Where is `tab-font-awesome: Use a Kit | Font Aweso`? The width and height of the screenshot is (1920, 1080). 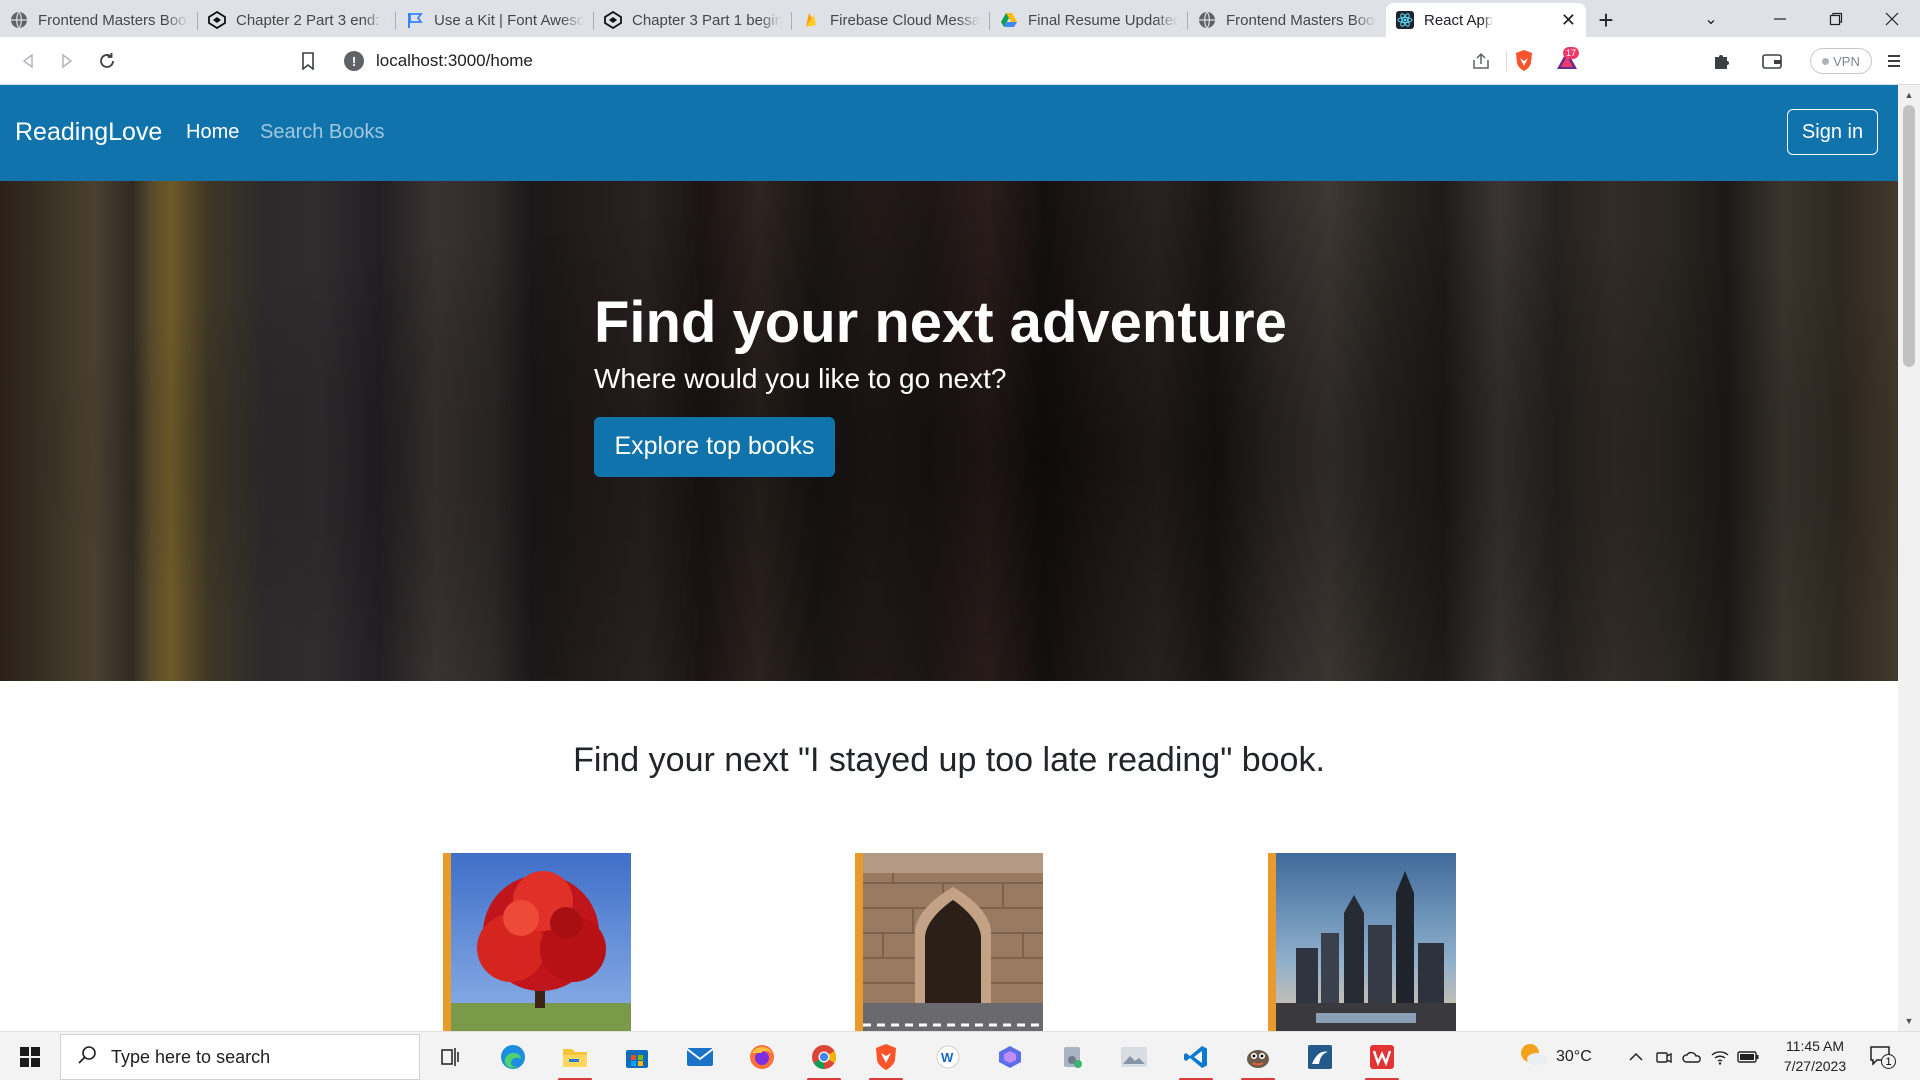 tab-font-awesome: Use a Kit | Font Aweso is located at coordinates (495, 20).